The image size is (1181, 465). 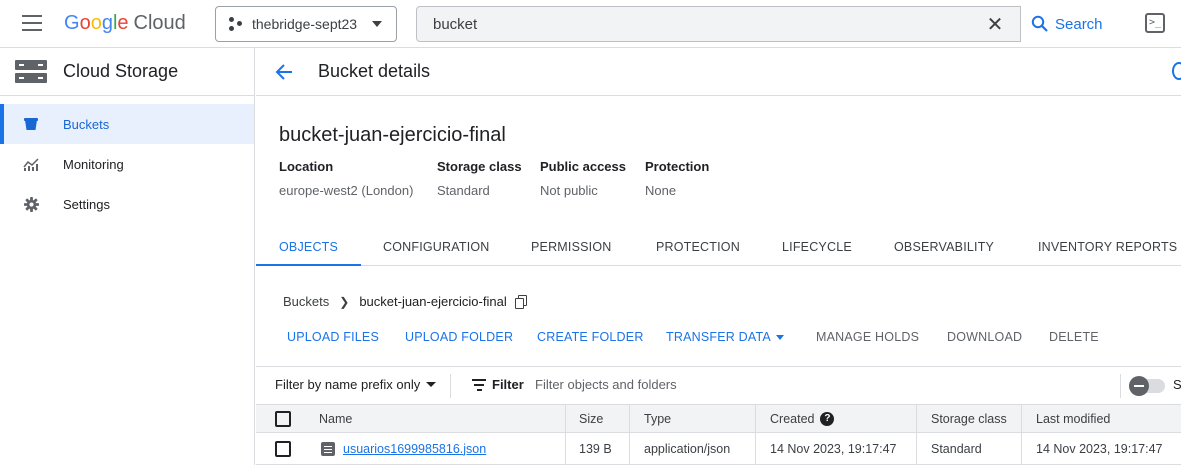 I want to click on show-deleted-toggle, so click(x=1147, y=386).